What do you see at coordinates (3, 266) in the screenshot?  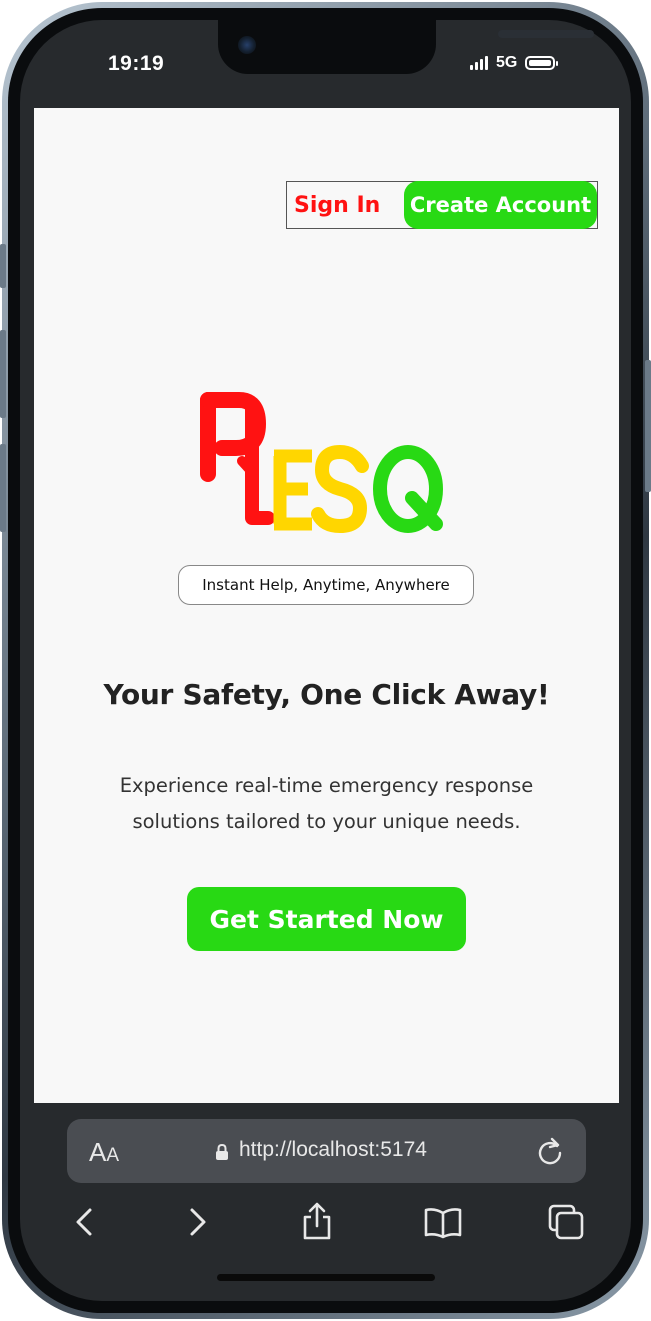 I see `action-button` at bounding box center [3, 266].